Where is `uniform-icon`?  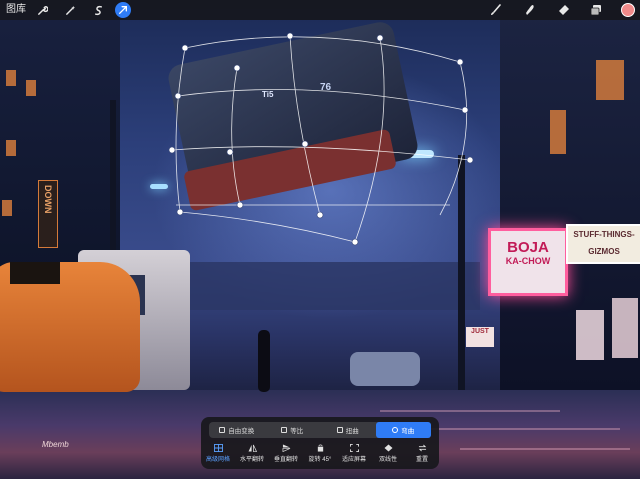 uniform-icon is located at coordinates (284, 430).